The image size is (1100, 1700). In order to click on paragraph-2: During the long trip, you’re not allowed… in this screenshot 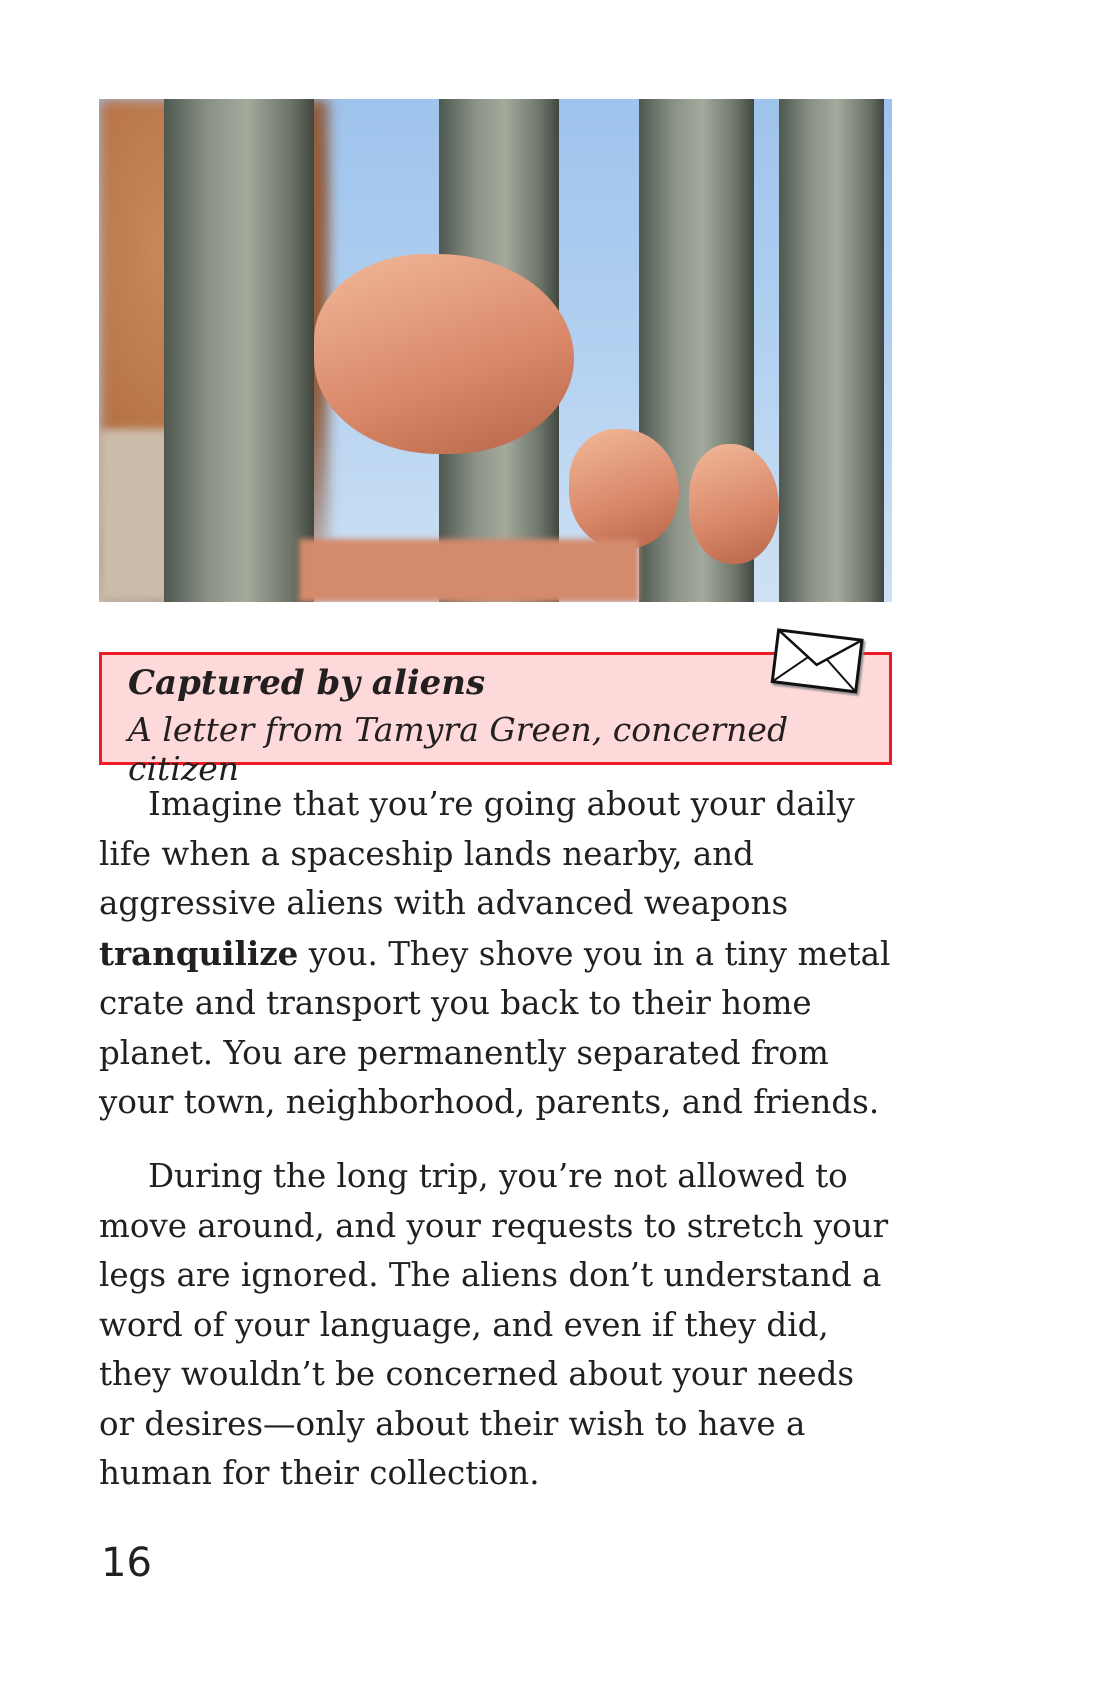, I will do `click(499, 1325)`.